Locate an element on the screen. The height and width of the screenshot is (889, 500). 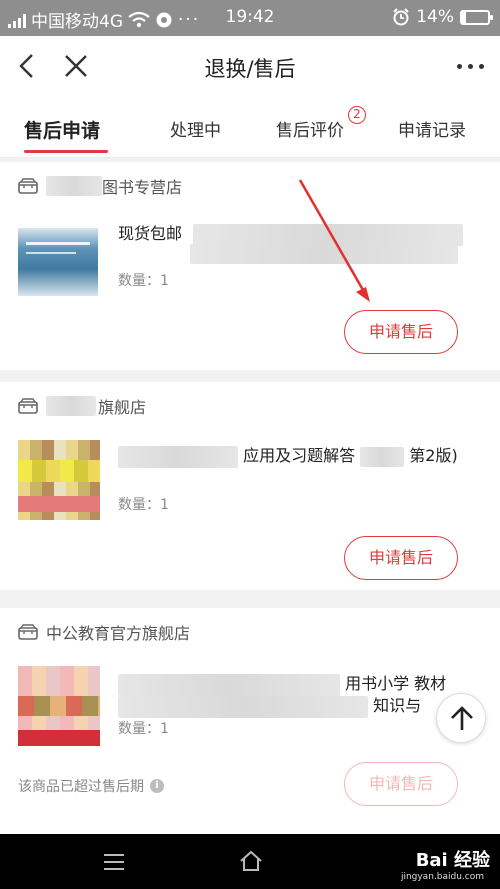
shop-header: 旗舰店 is located at coordinates (82, 406).